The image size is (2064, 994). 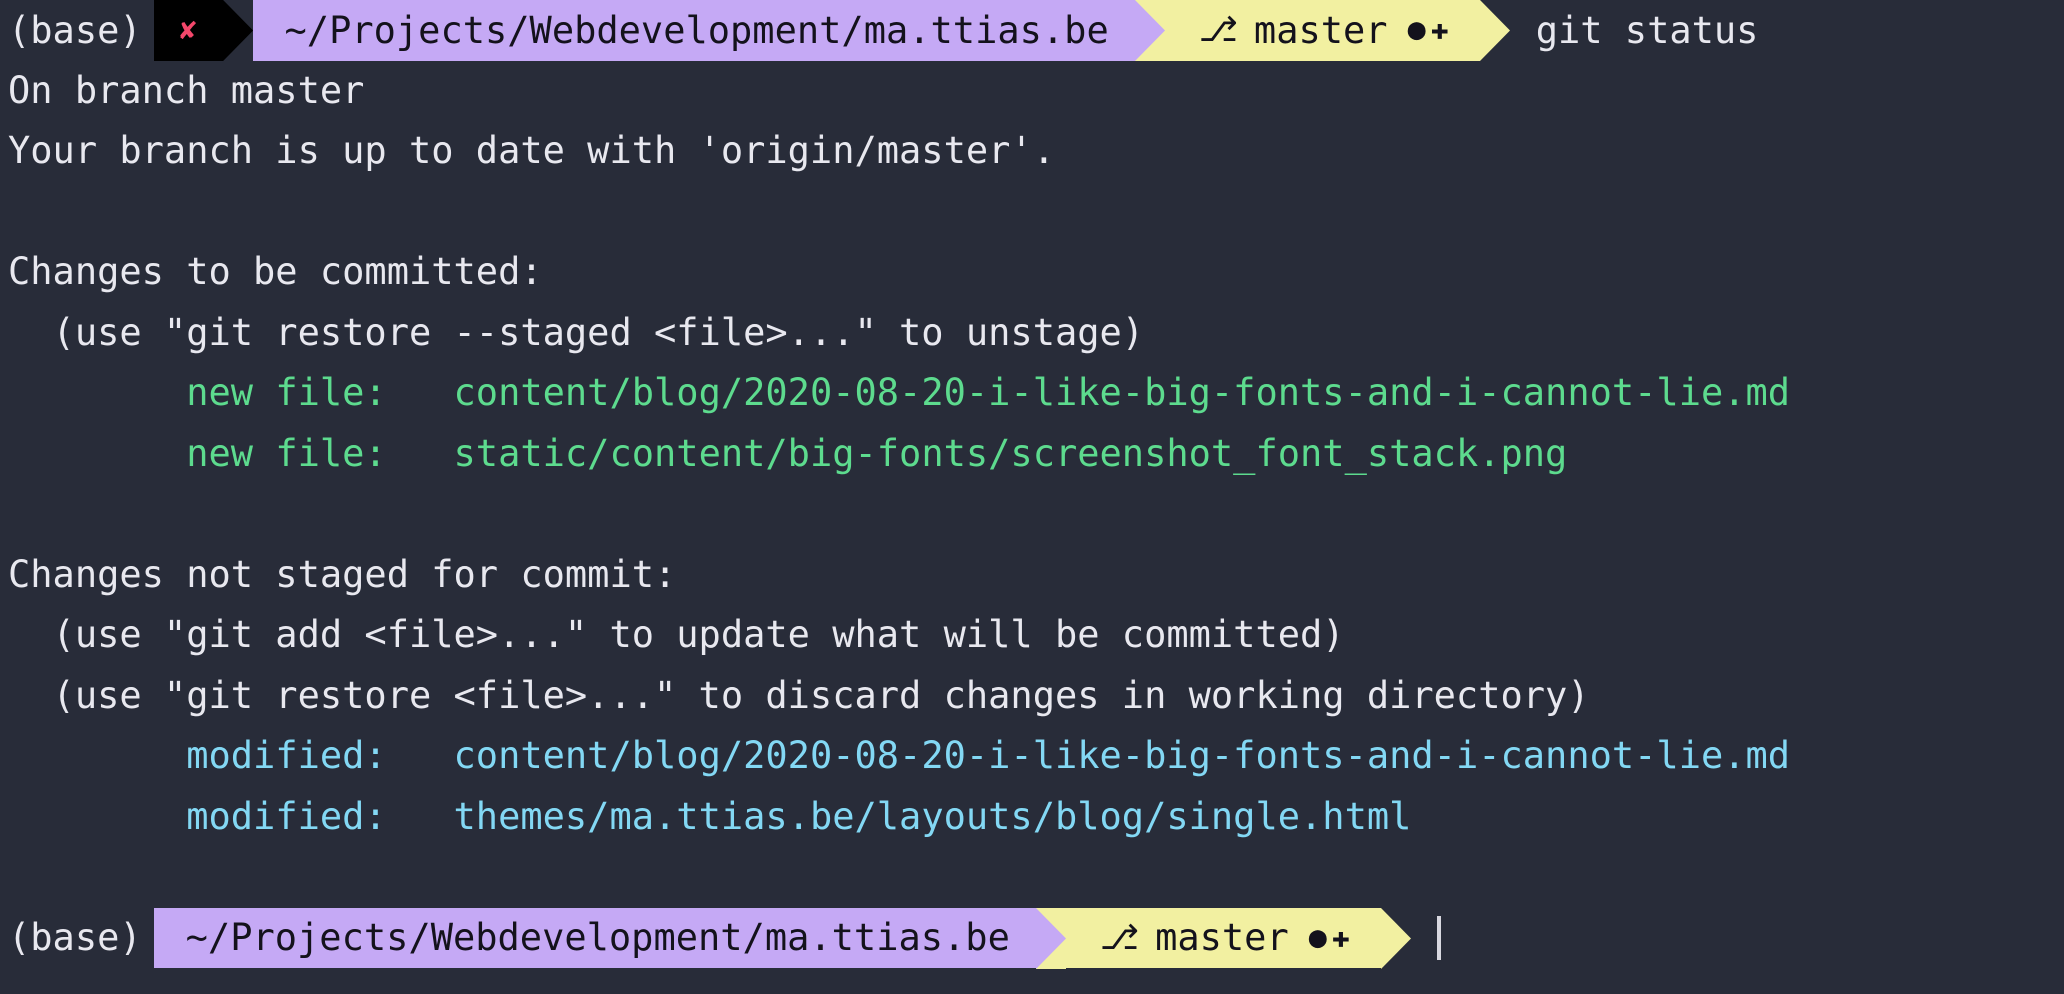 I want to click on powerline-separator-git-to-command, so click(x=1494, y=30).